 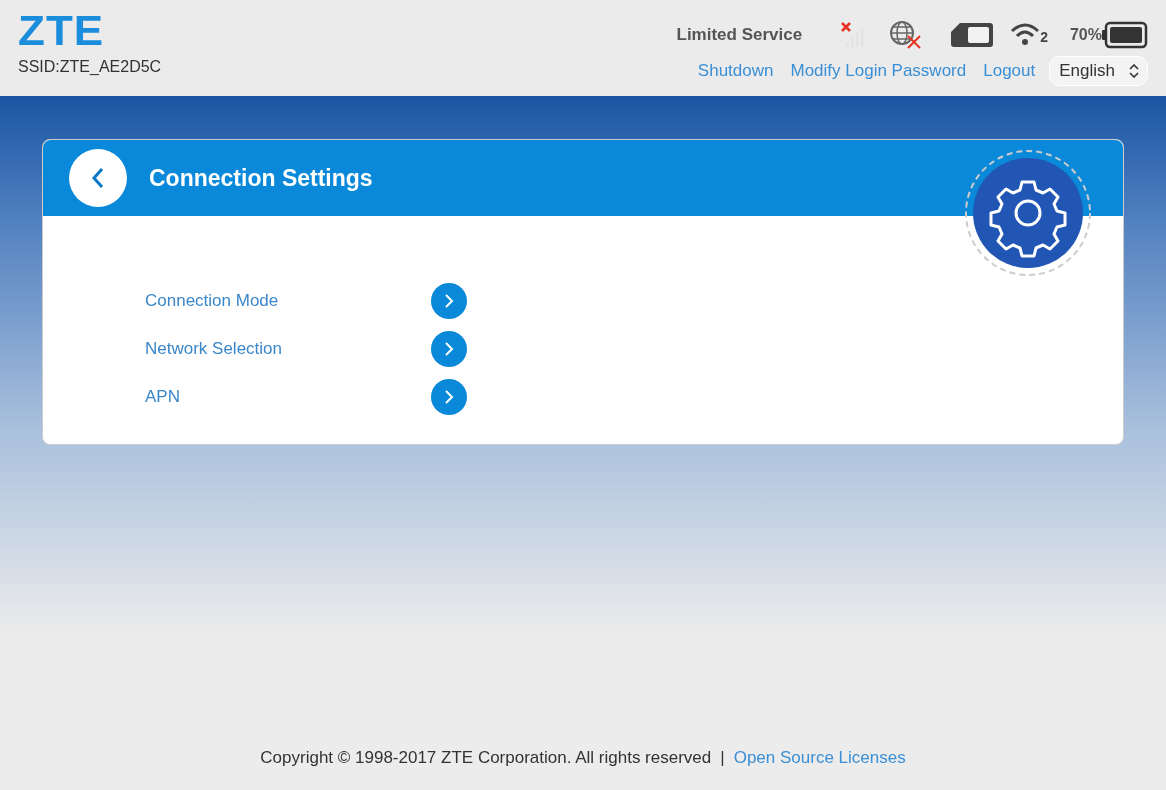 I want to click on settings-menu-item: APN, so click(x=288, y=397).